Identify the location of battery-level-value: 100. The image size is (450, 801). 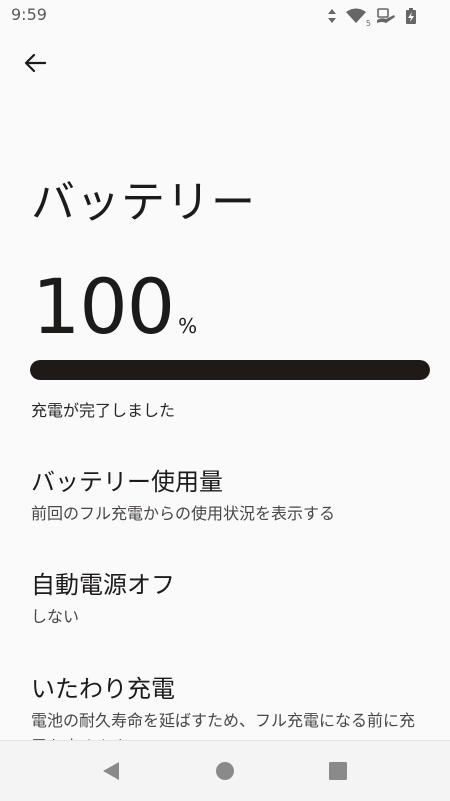
(103, 306).